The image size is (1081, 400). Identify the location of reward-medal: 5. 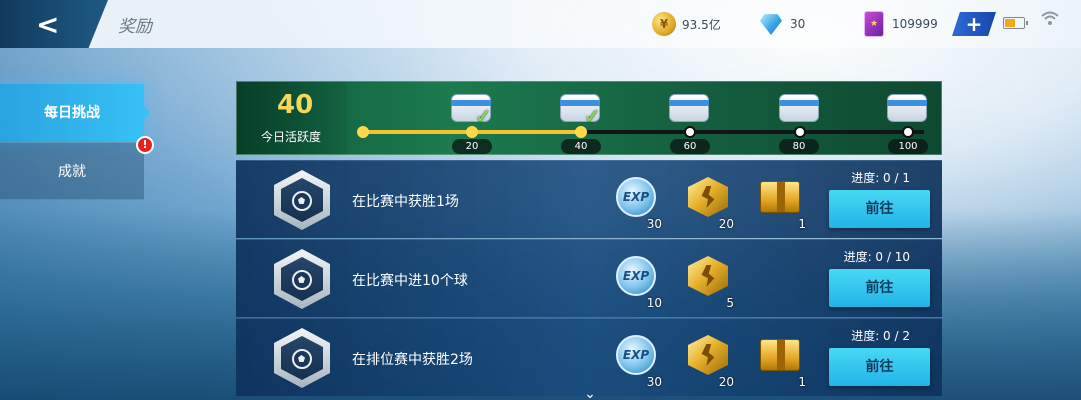
(711, 283).